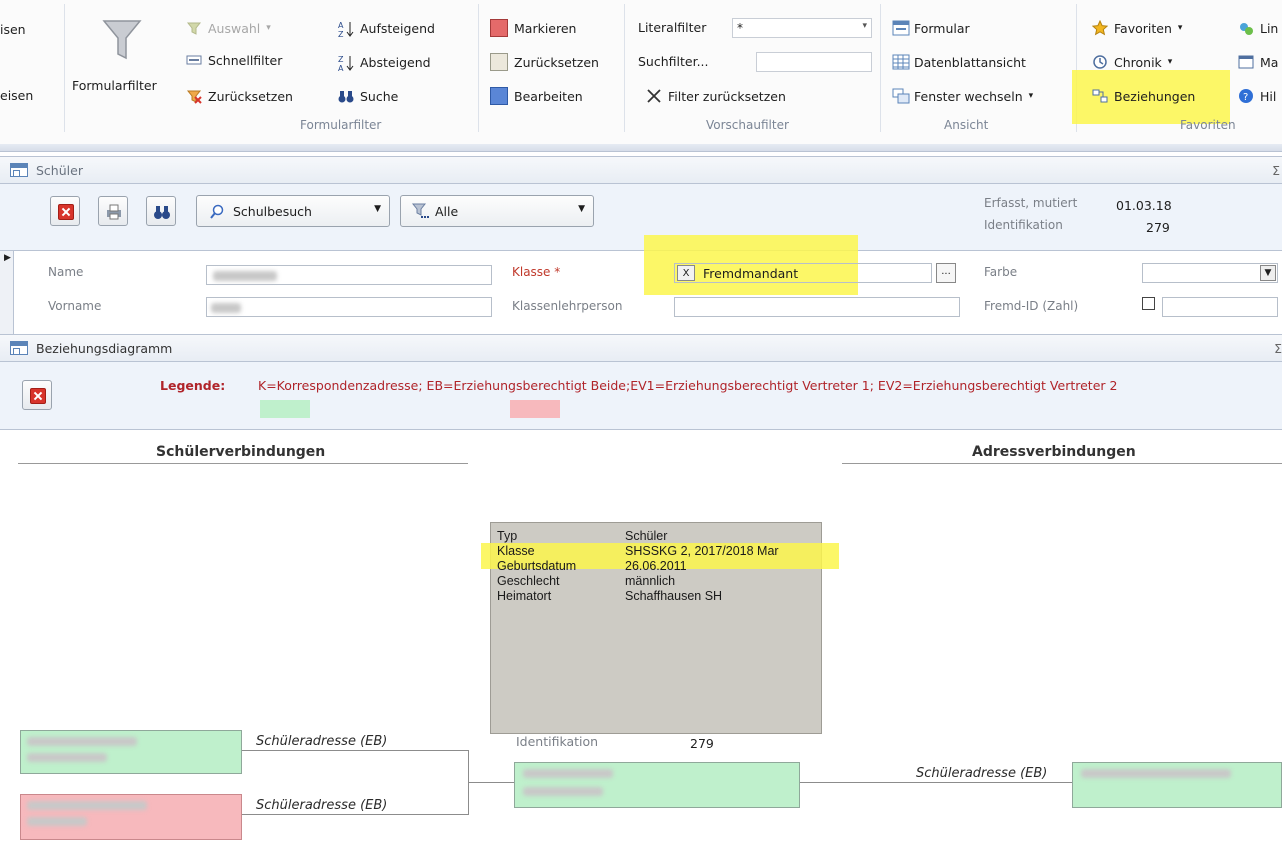  I want to click on reset-filter-icon, so click(194, 96).